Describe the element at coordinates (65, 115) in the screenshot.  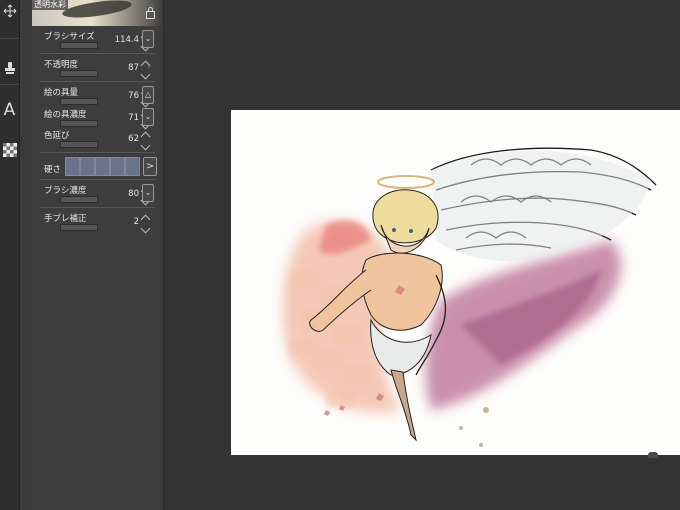
I see `paint-density-label: 絵の具濃度` at that location.